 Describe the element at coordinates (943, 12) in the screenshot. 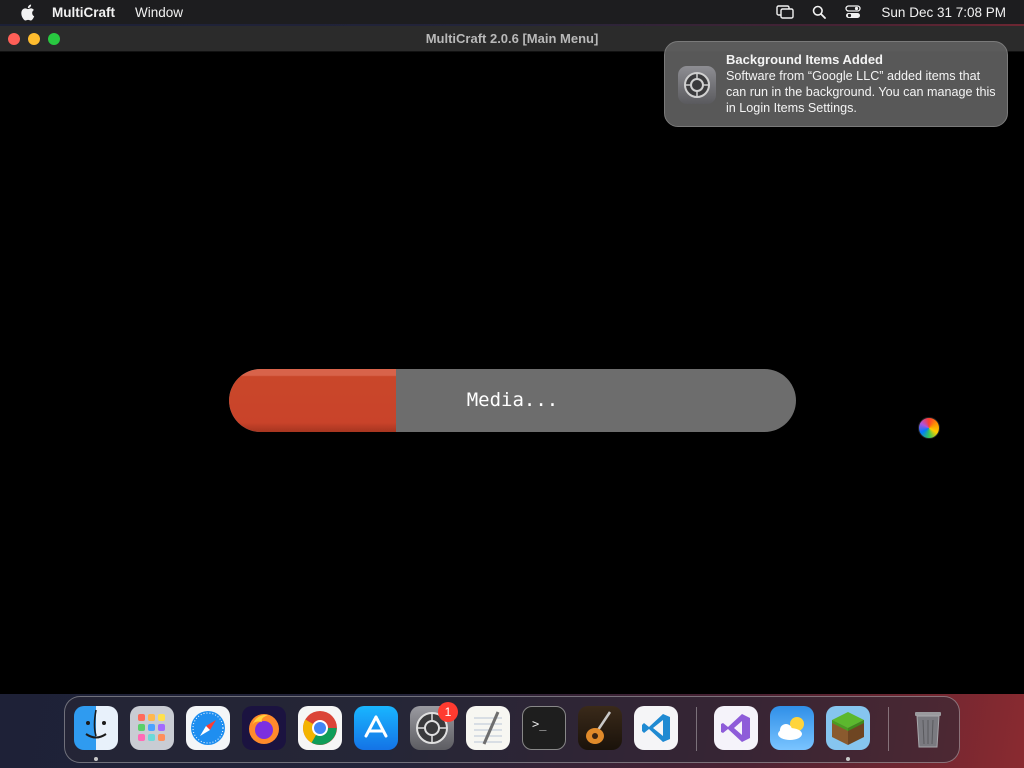

I see `menu-bar-clock: Sun Dec 31 7:08 PM` at that location.